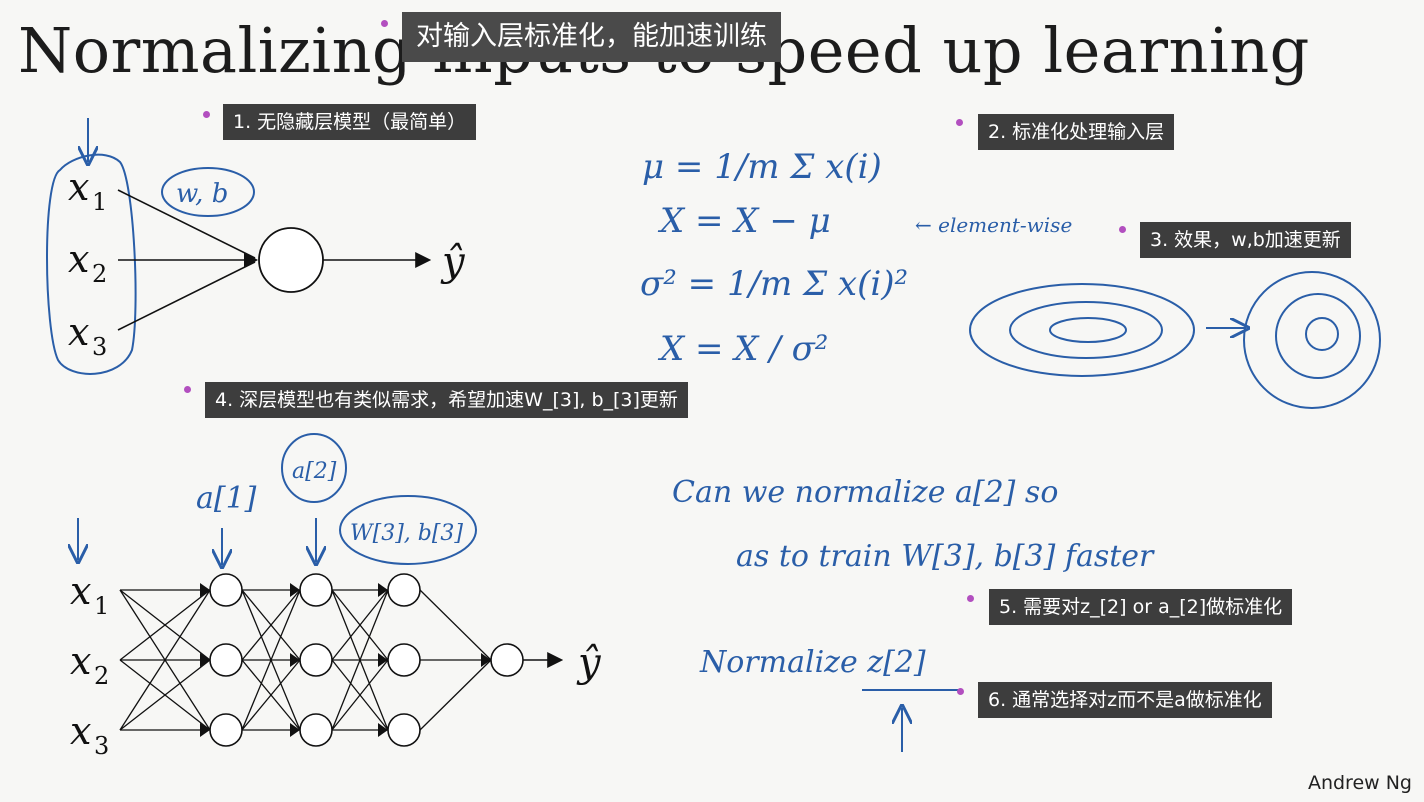 The height and width of the screenshot is (802, 1424). I want to click on annotation-caption-4: 4. 深层模型也有类似需求，希望加速W_[3], b_[3]更新, so click(446, 400).